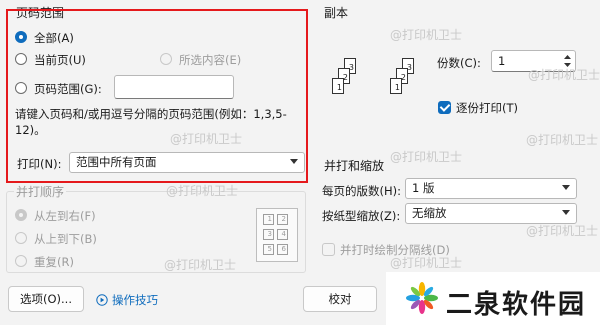 The image size is (600, 325). What do you see at coordinates (361, 216) in the screenshot?
I see `scale-to-paper-label: 按纸型缩放(Z):` at bounding box center [361, 216].